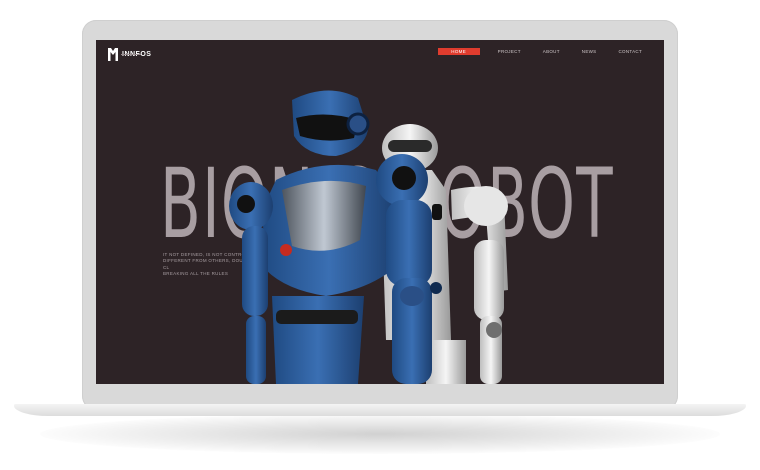 The height and width of the screenshot is (470, 760). What do you see at coordinates (380, 410) in the screenshot?
I see `laptop-base` at bounding box center [380, 410].